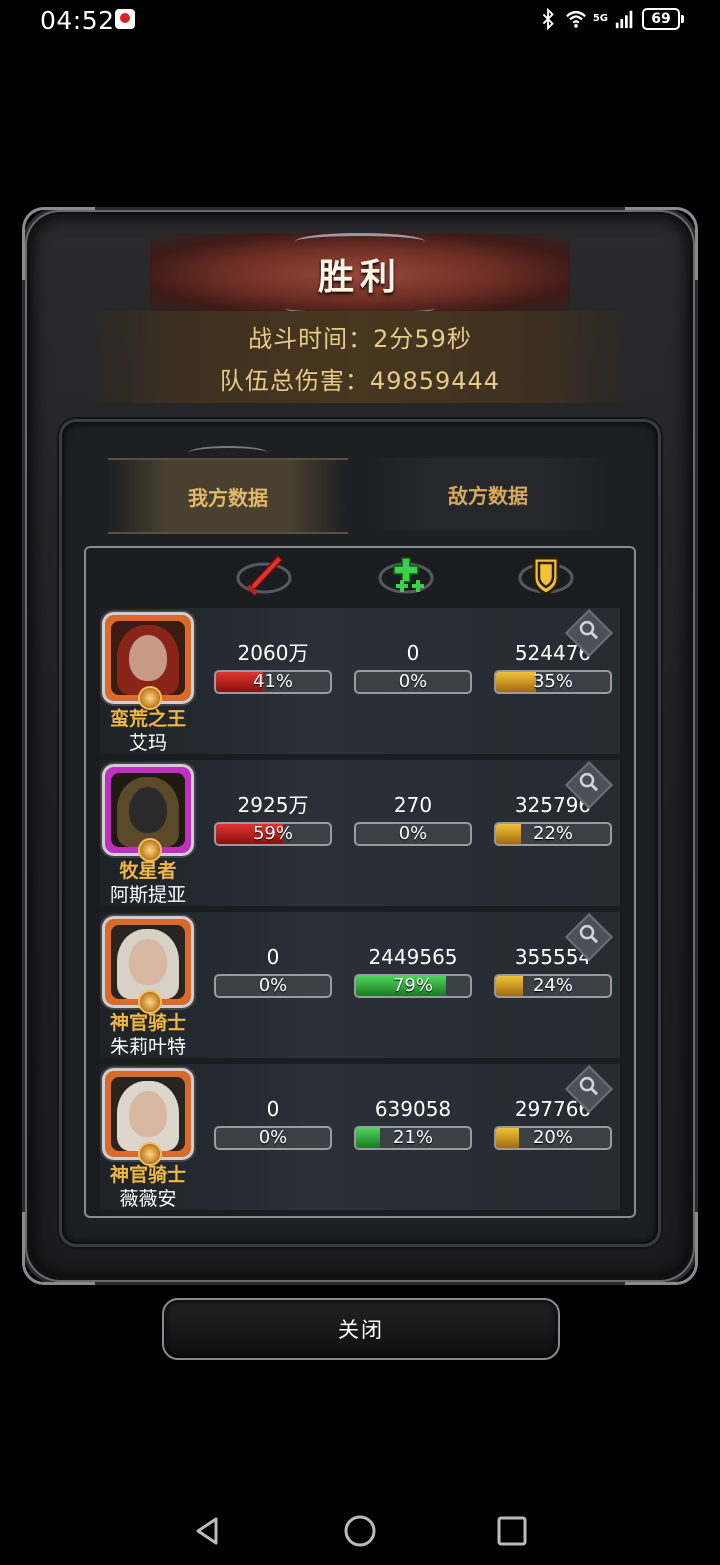 The height and width of the screenshot is (1565, 720). Describe the element at coordinates (512, 1531) in the screenshot. I see `recent-apps-icon` at that location.